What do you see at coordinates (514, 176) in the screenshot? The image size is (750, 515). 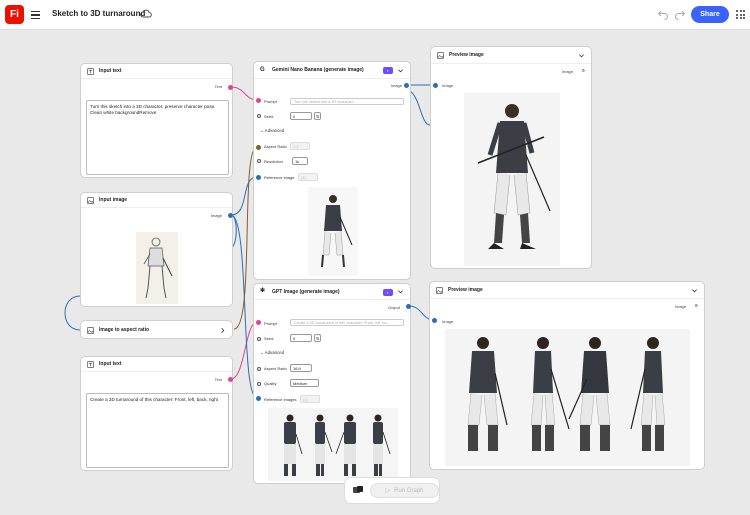 I see `samurai-3d-figure` at bounding box center [514, 176].